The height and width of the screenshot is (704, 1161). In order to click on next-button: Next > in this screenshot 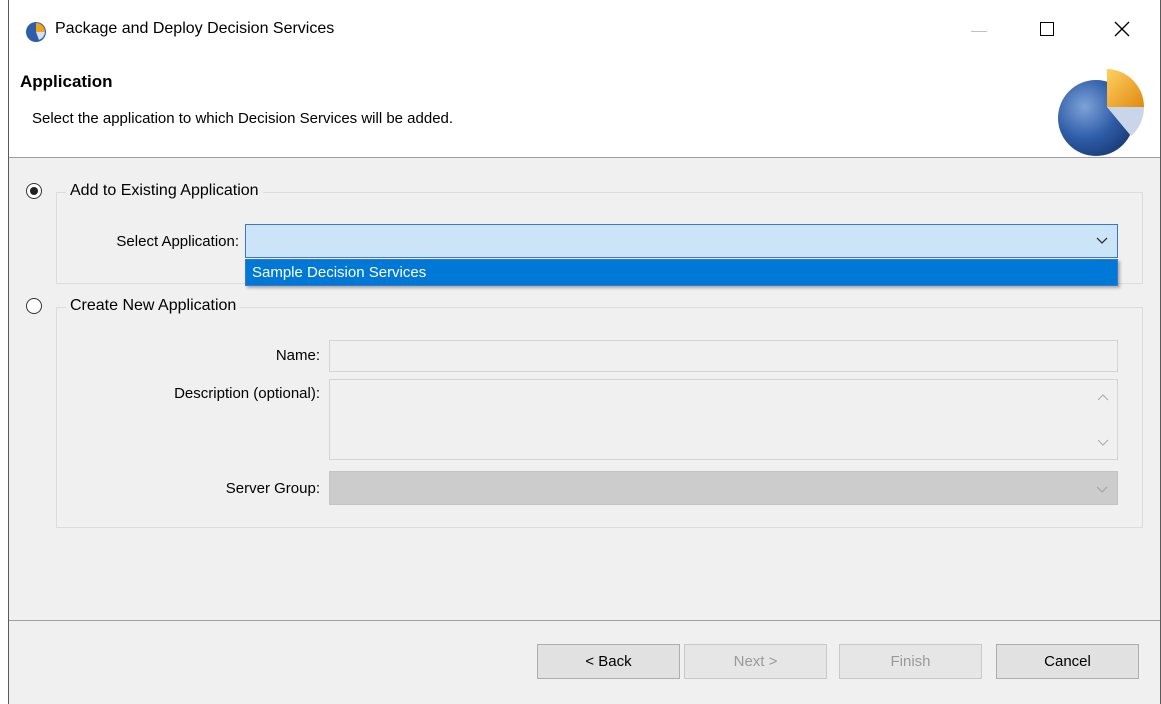, I will do `click(755, 661)`.